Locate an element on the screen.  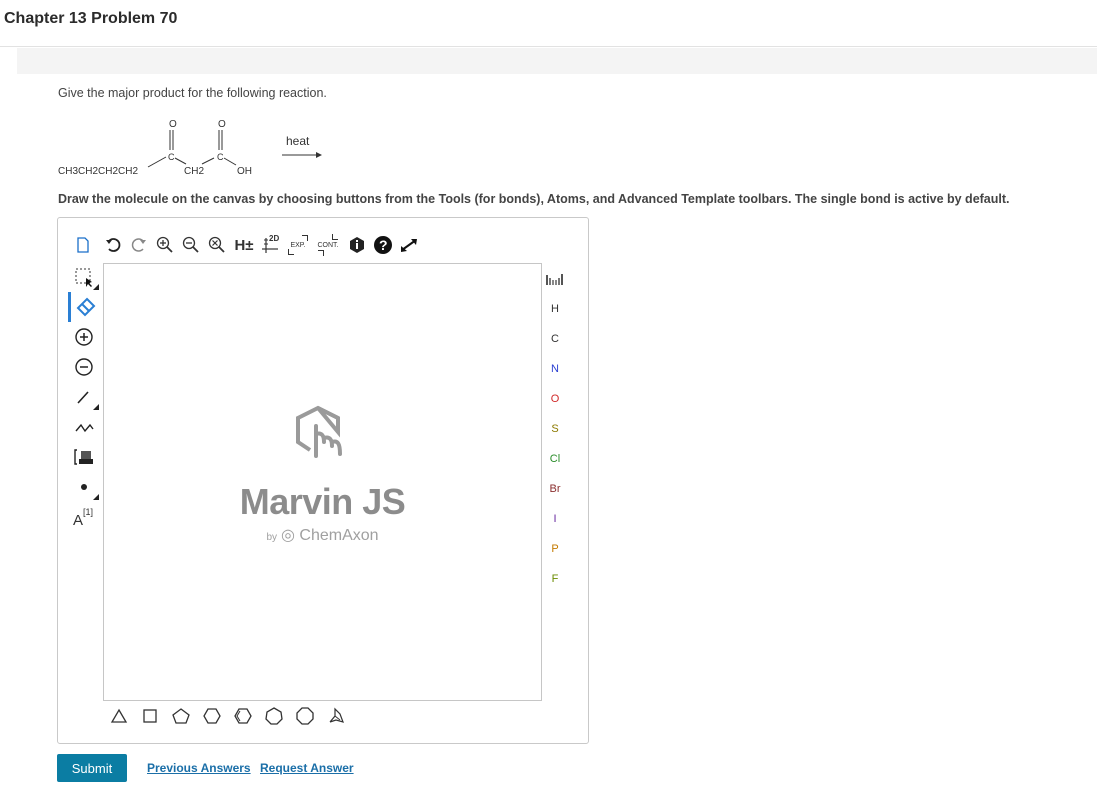
zoom-out-icon is located at coordinates (191, 245).